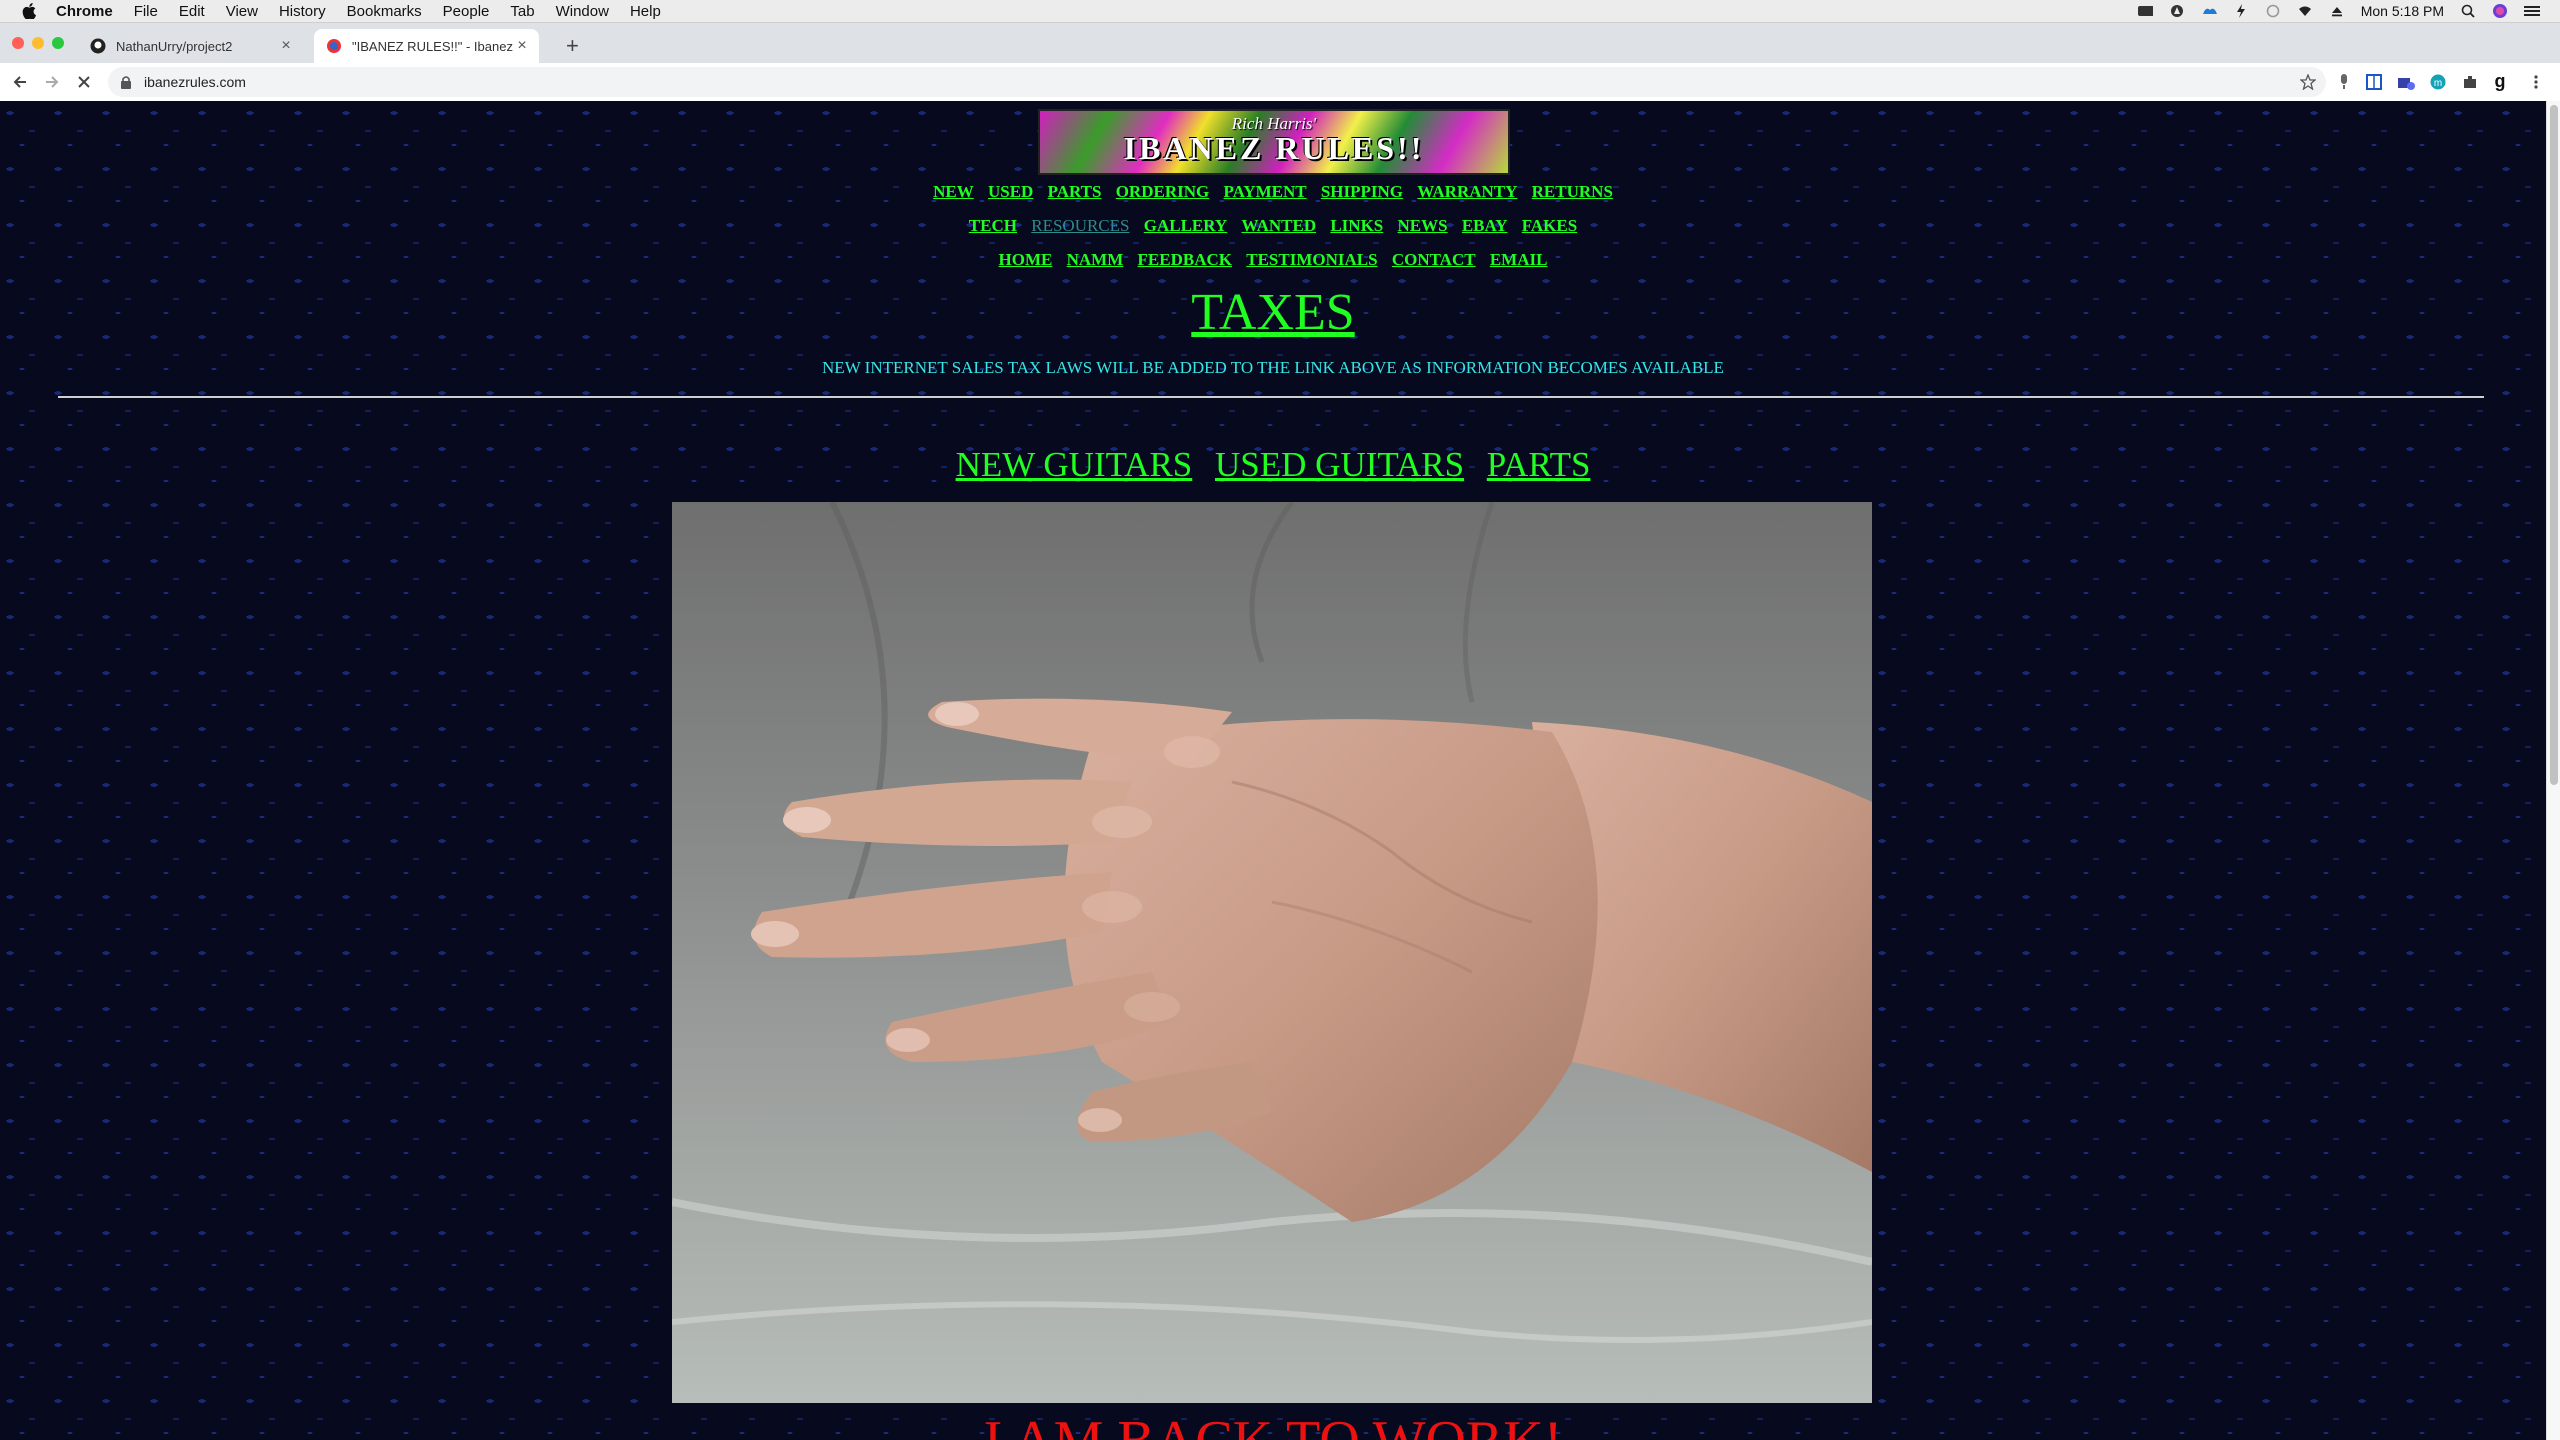 Image resolution: width=2560 pixels, height=1440 pixels. Describe the element at coordinates (384, 11) in the screenshot. I see `menu-bookmarks: Bookmarks` at that location.